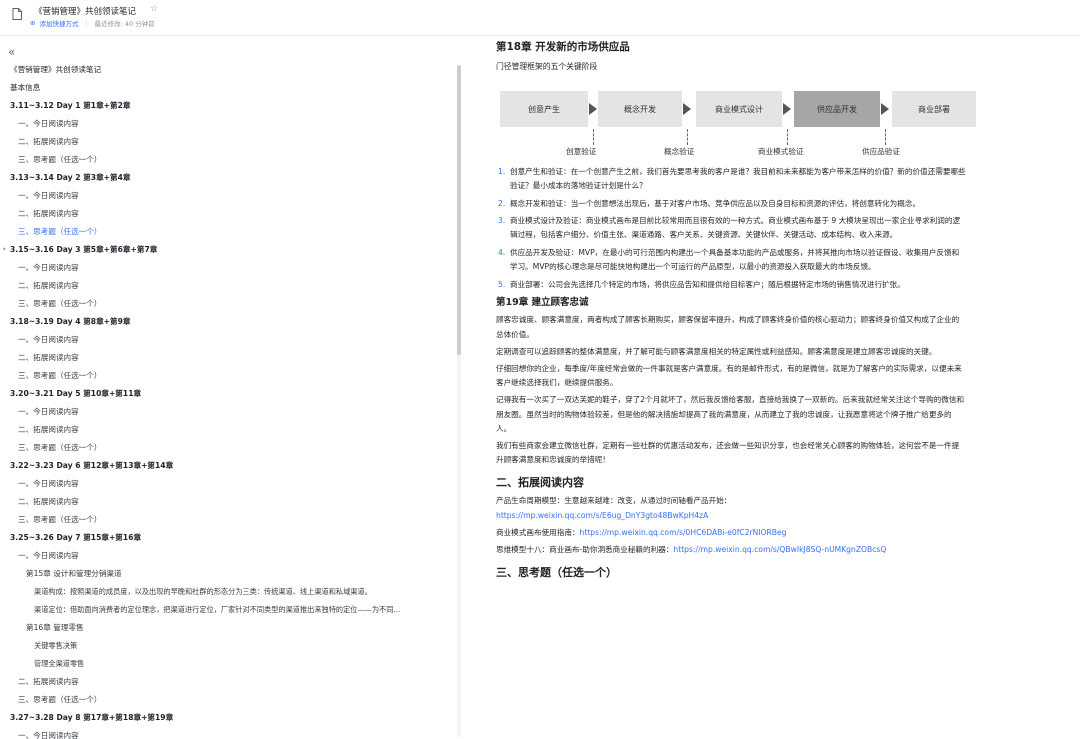 The height and width of the screenshot is (739, 1080). Describe the element at coordinates (540, 483) in the screenshot. I see `extended-reading-heading: 二、拓展阅读内容` at that location.